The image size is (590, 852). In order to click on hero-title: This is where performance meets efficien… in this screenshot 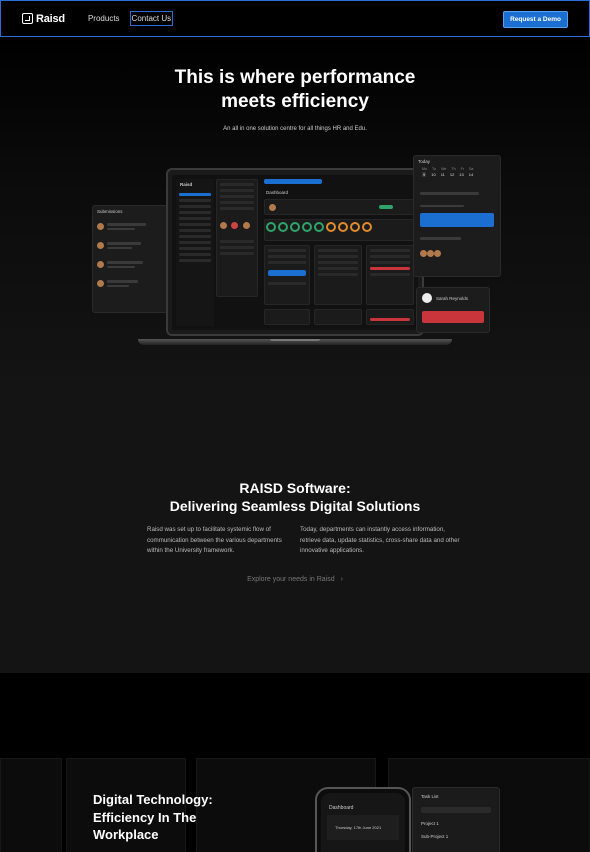, I will do `click(295, 89)`.